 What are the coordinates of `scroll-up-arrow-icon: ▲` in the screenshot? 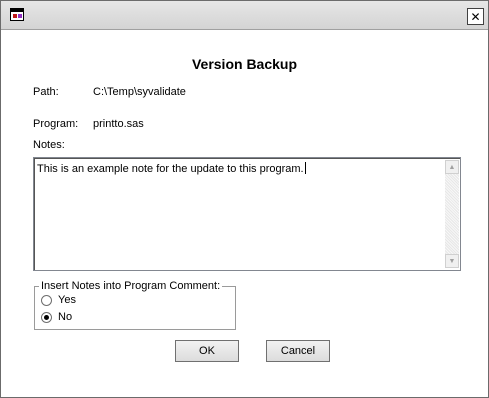 It's located at (452, 167).